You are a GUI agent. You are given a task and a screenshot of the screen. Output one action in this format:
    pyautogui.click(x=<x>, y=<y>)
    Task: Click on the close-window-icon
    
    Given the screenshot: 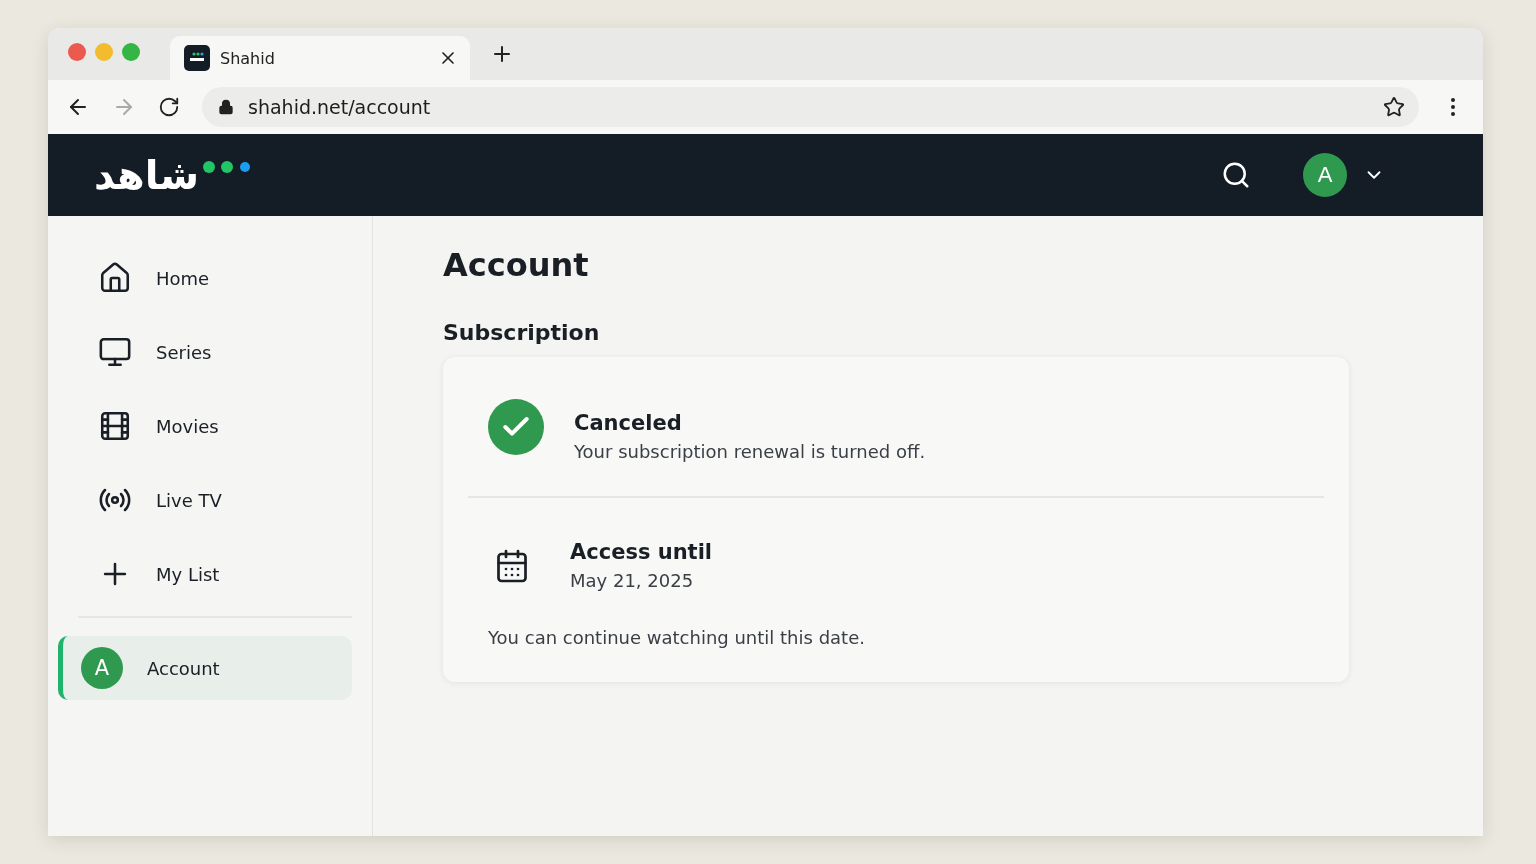 What is the action you would take?
    pyautogui.click(x=77, y=52)
    